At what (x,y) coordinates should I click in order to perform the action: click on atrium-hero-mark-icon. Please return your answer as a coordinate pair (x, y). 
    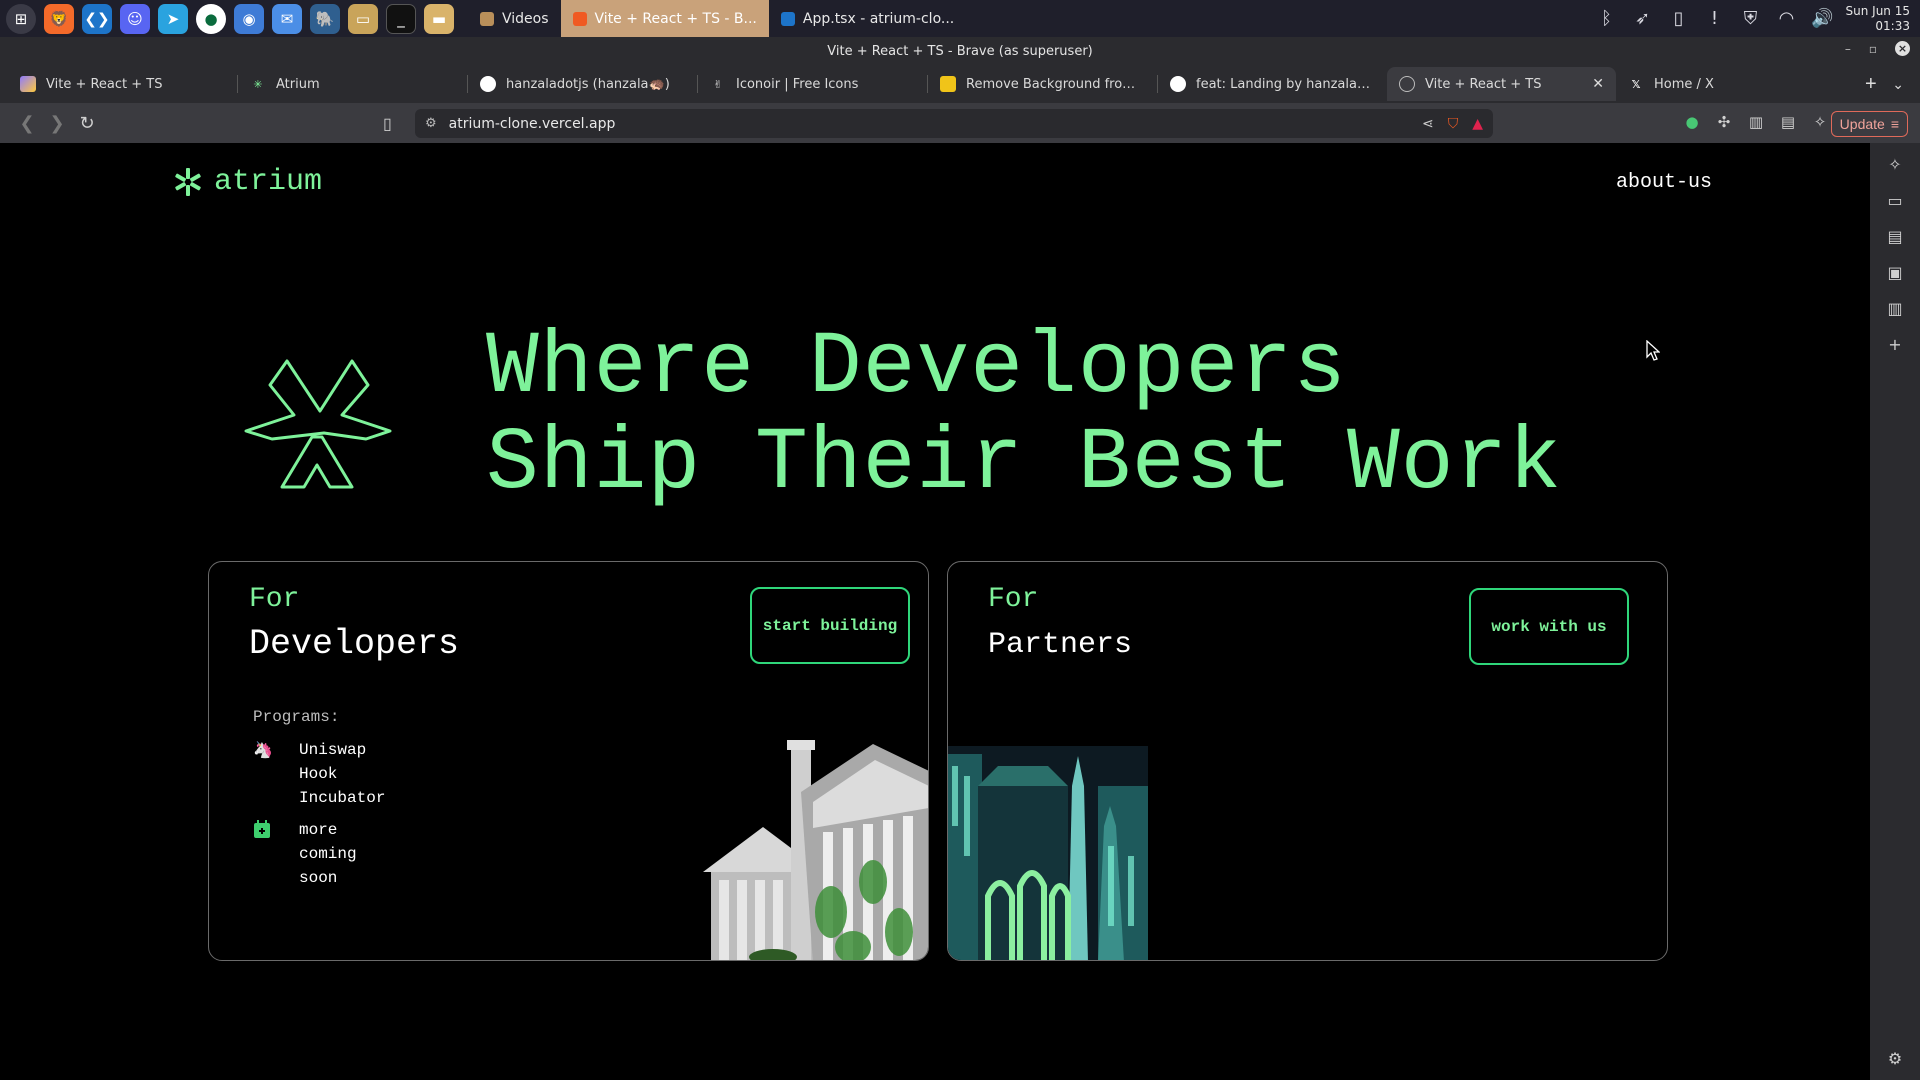
    Looking at the image, I should click on (318, 424).